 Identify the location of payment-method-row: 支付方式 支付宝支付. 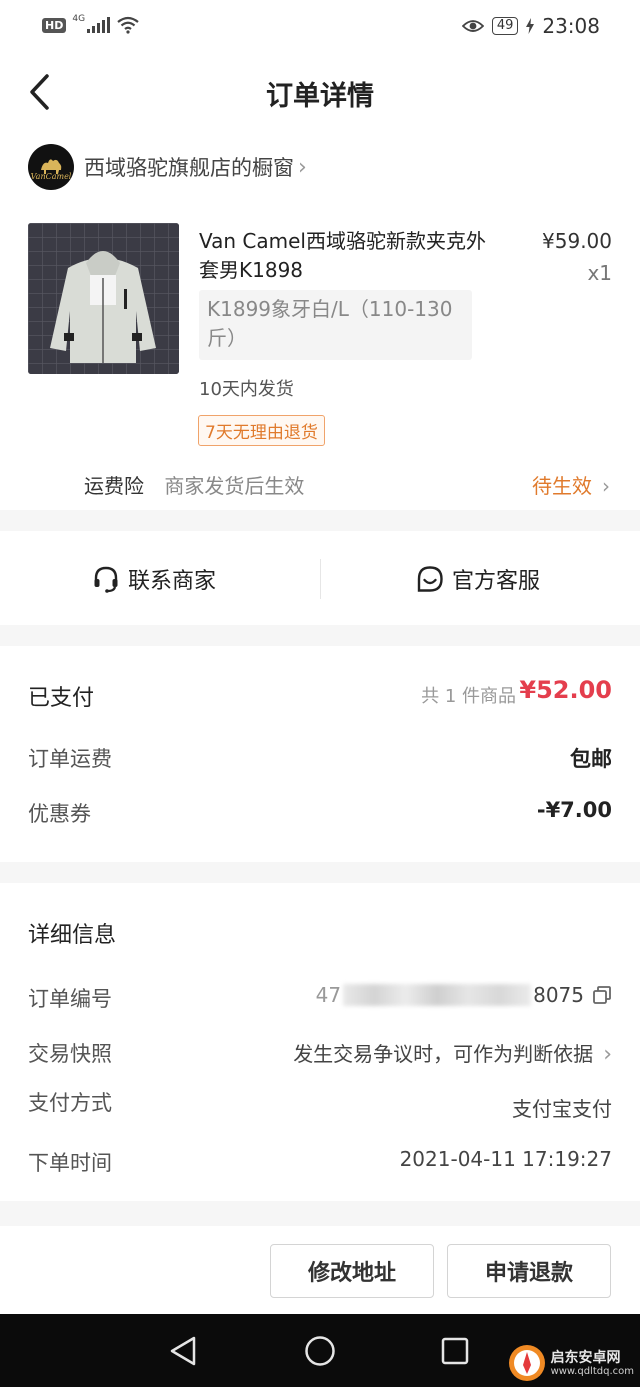
(320, 1117).